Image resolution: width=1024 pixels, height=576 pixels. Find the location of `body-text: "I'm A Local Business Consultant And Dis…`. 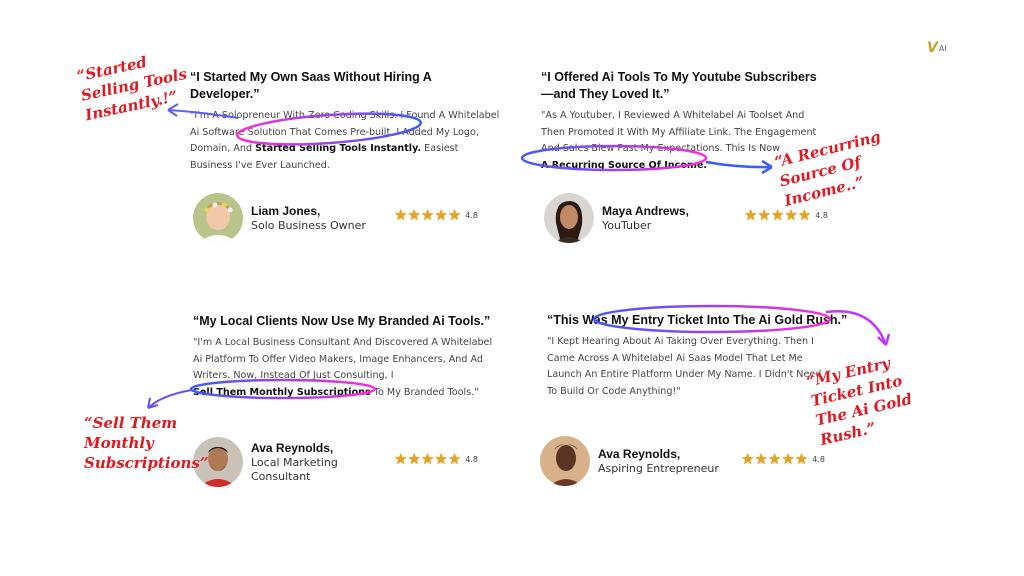

body-text: "I'm A Local Business Consultant And Dis… is located at coordinates (343, 359).